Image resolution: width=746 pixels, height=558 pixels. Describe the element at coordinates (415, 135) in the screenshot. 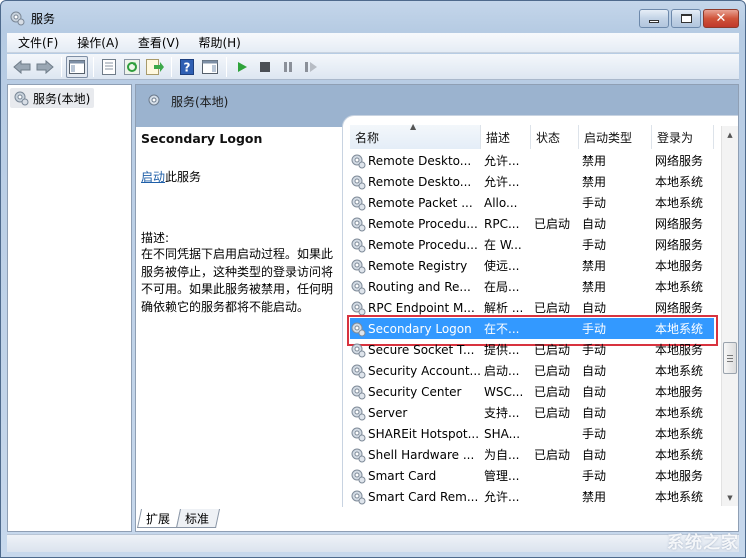

I see `column-header-name: ▲ 名称` at that location.